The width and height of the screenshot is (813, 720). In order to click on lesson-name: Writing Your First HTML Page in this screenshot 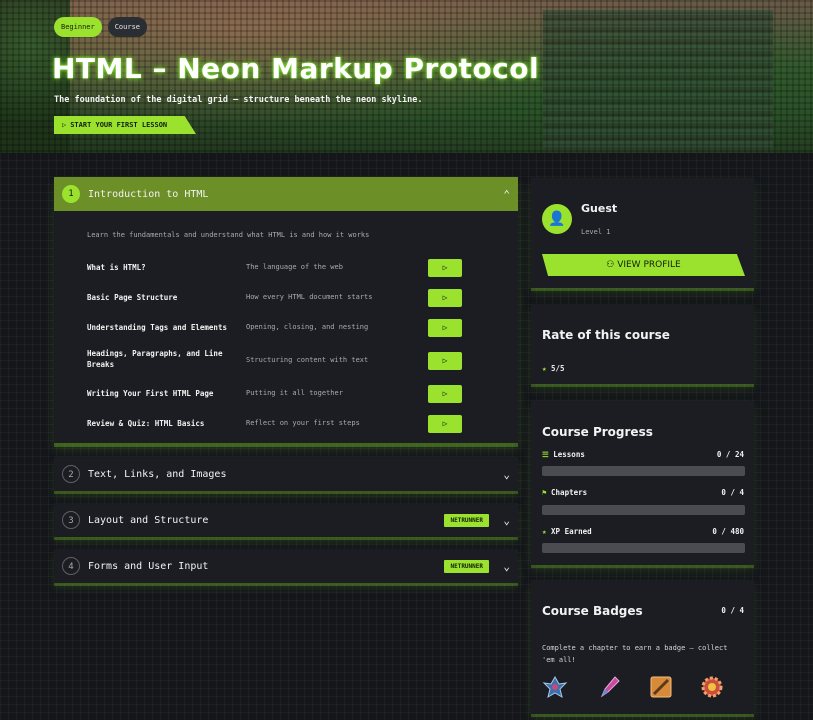, I will do `click(150, 393)`.